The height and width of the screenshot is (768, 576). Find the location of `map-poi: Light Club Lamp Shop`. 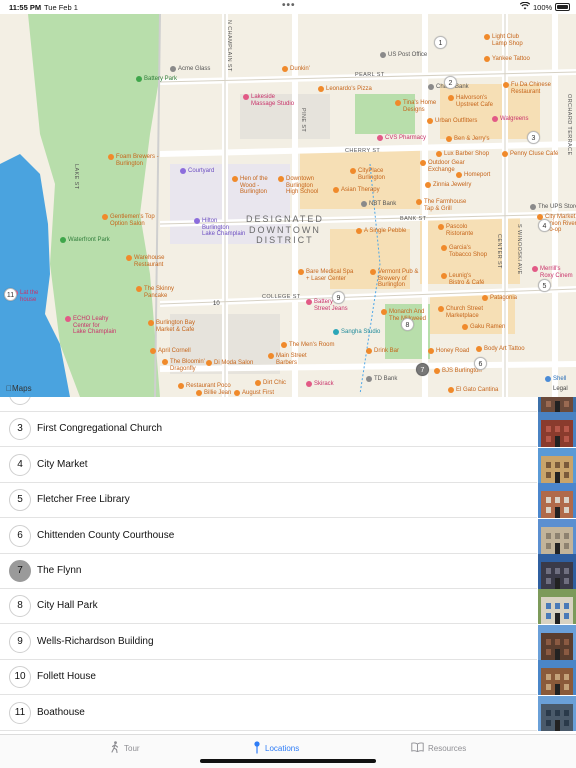

map-poi: Light Club Lamp Shop is located at coordinates (503, 40).